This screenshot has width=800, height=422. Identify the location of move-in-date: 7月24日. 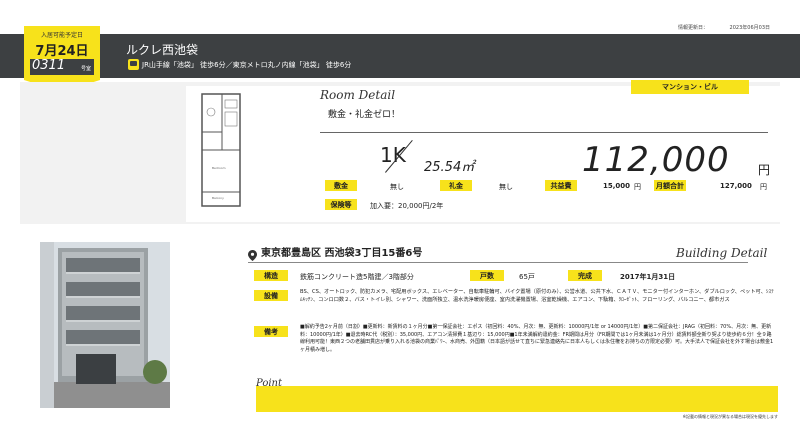
(62, 51).